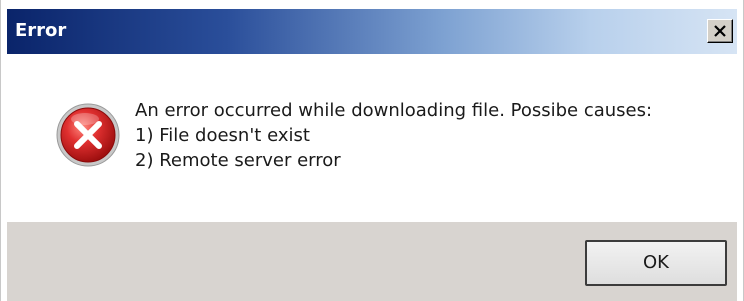  I want to click on error-icon, so click(88, 135).